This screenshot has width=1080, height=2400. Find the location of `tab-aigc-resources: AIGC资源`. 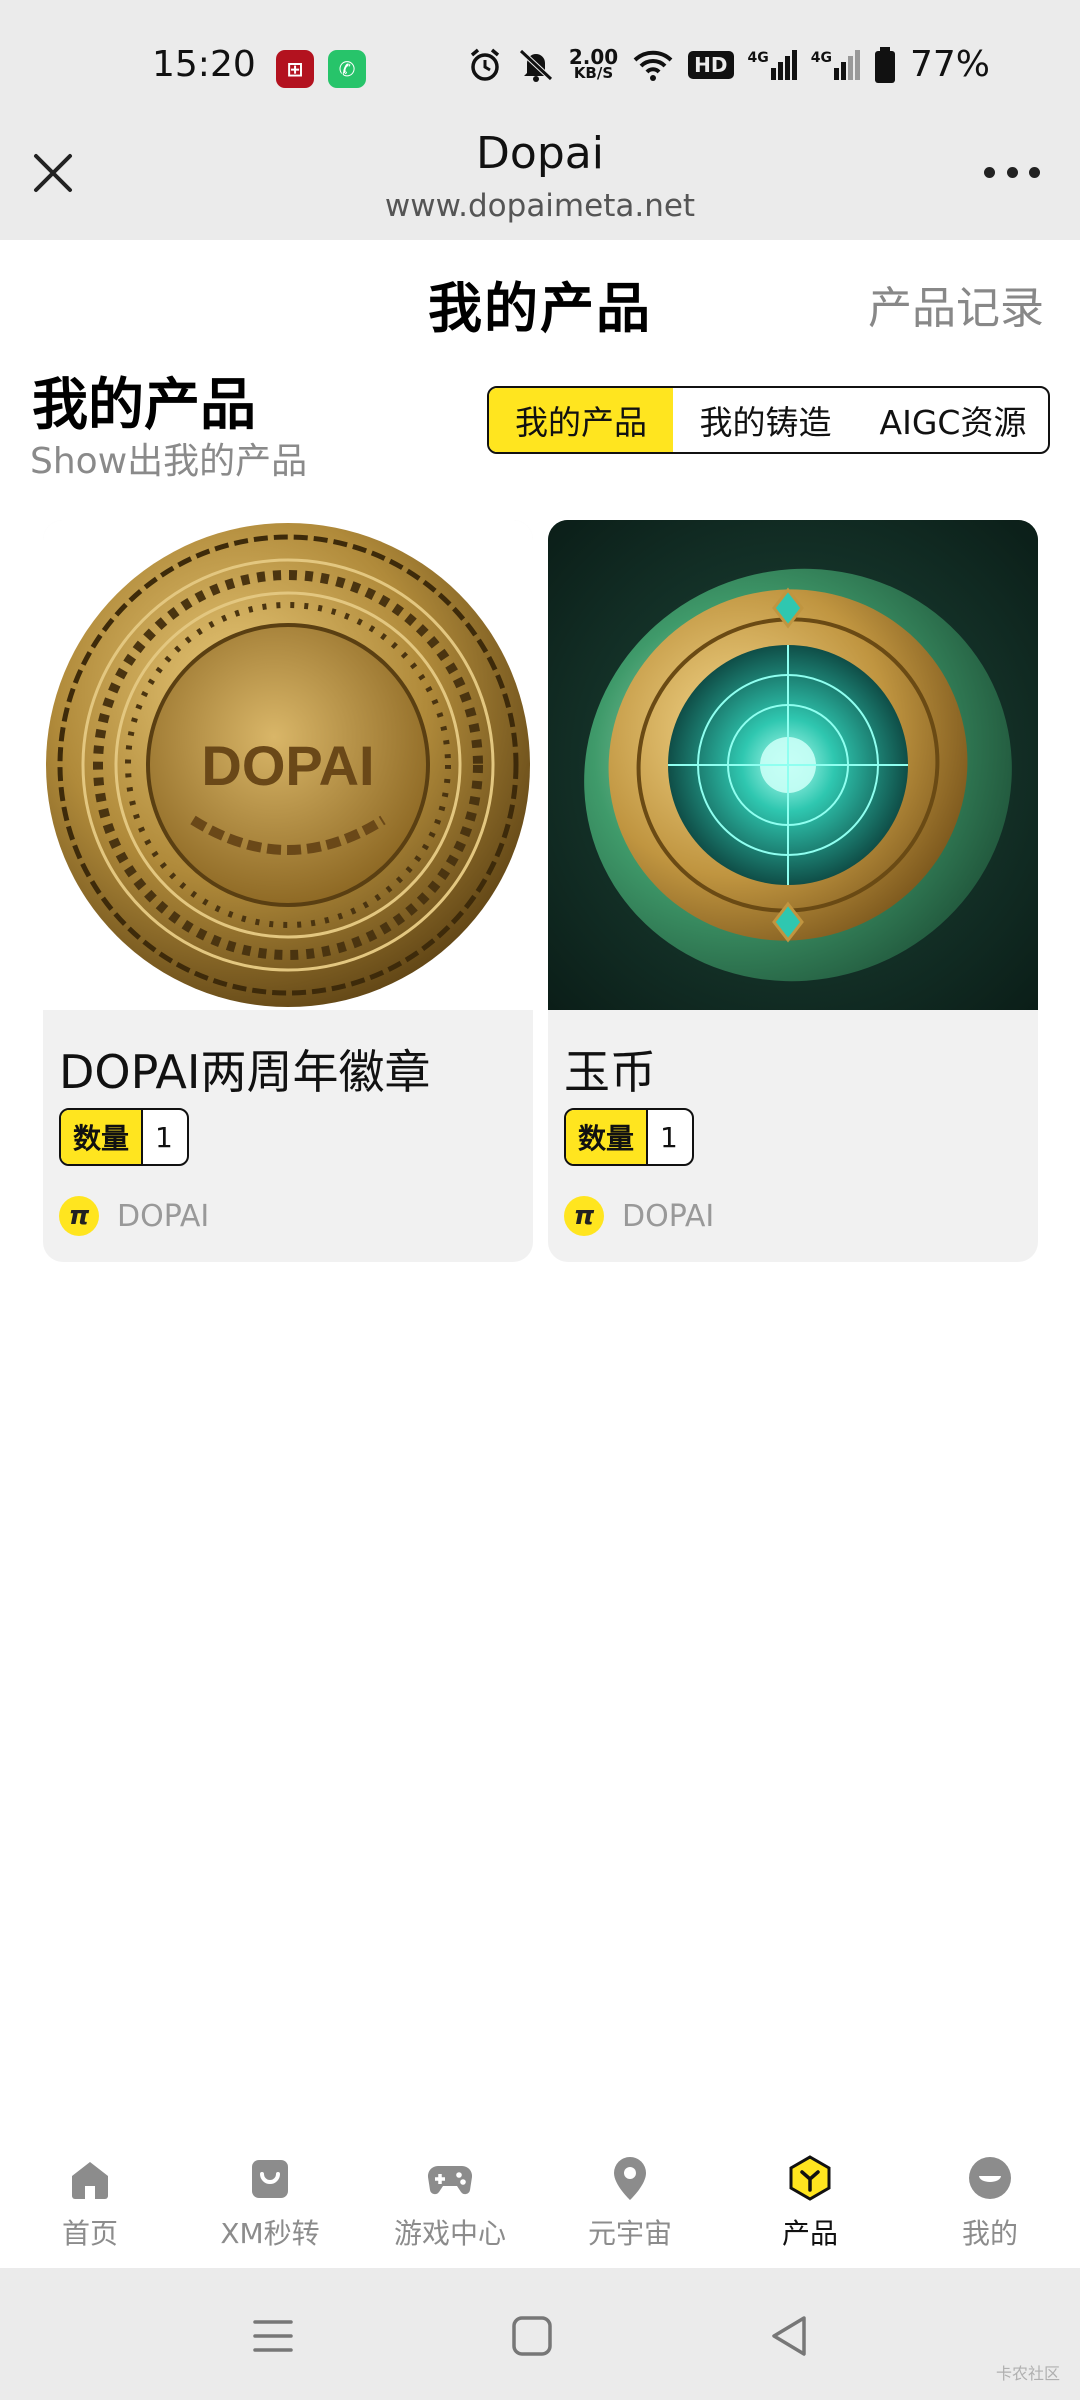

tab-aigc-resources: AIGC资源 is located at coordinates (953, 420).